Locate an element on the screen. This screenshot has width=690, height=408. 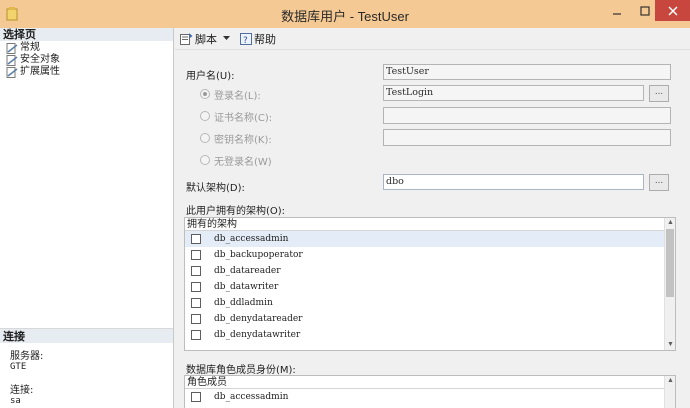
login-name-radio is located at coordinates (205, 94).